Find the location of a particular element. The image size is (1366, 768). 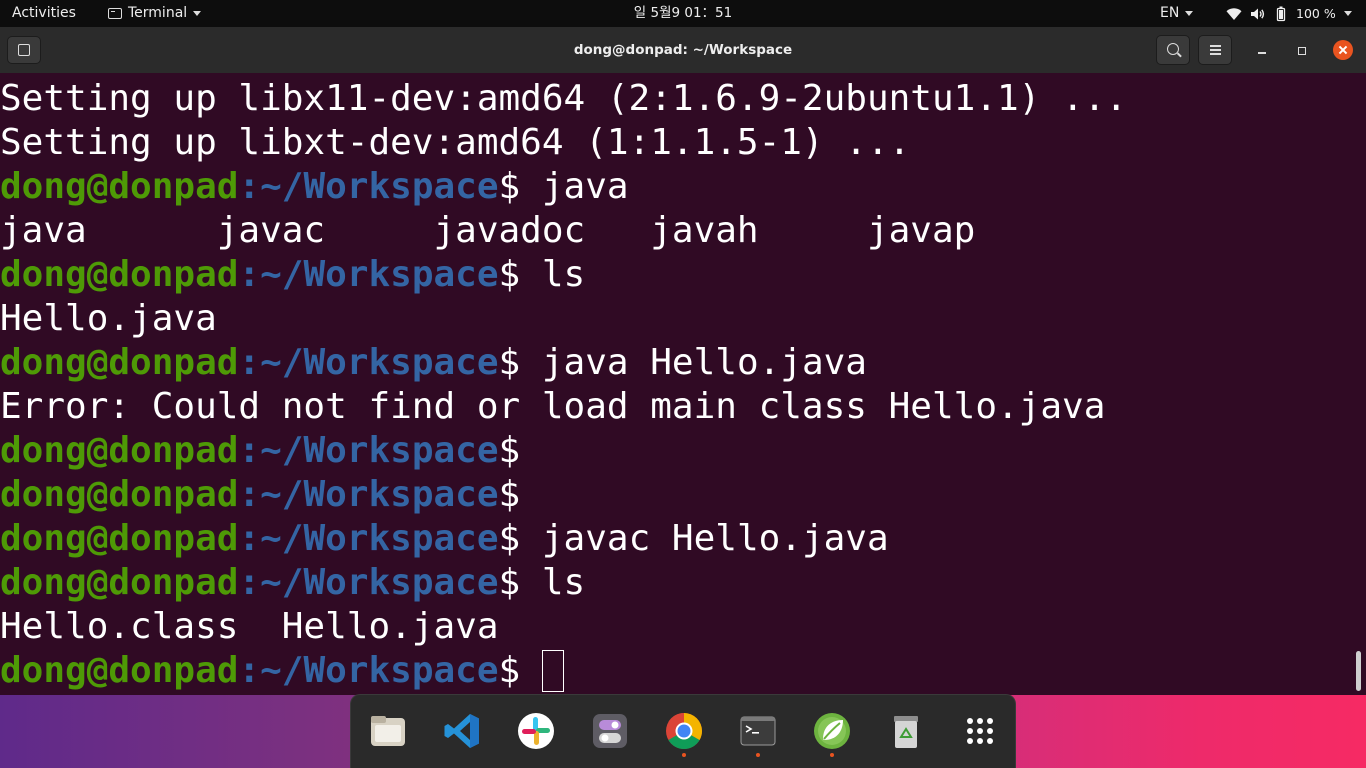

dock-item-slack is located at coordinates (536, 731).